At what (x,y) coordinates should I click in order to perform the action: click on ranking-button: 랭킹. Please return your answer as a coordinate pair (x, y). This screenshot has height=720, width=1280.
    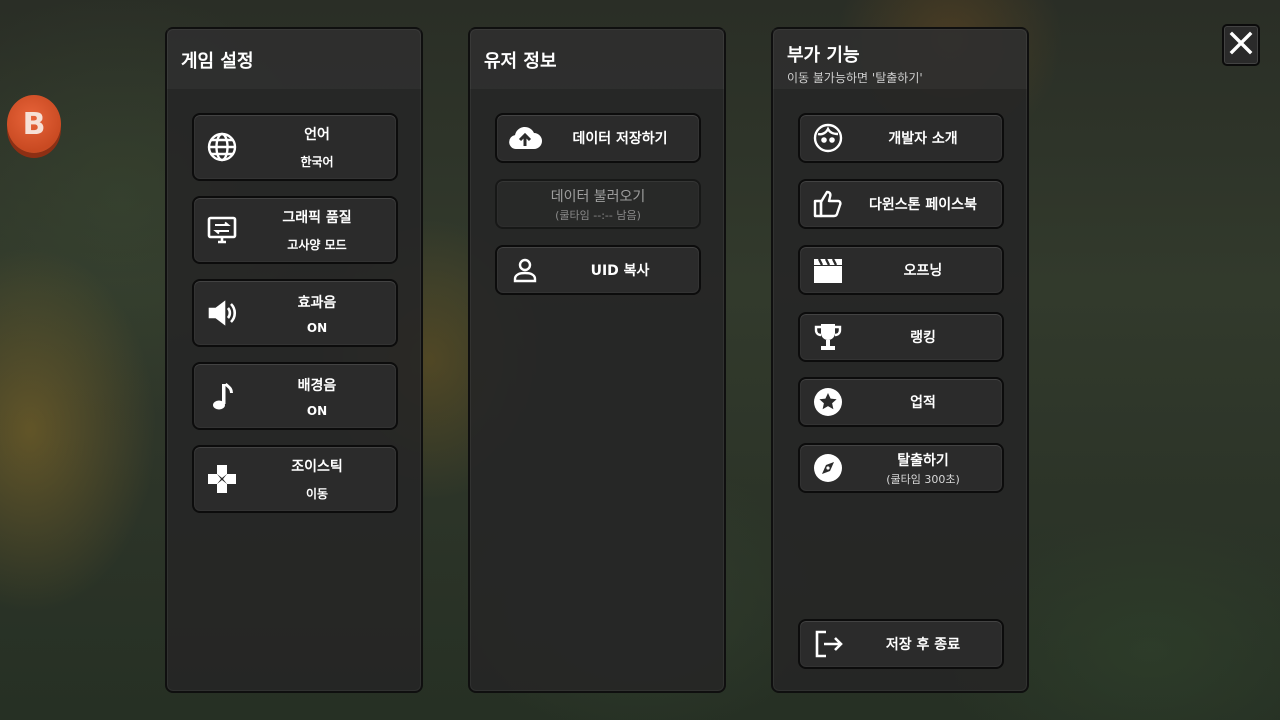
    Looking at the image, I should click on (901, 337).